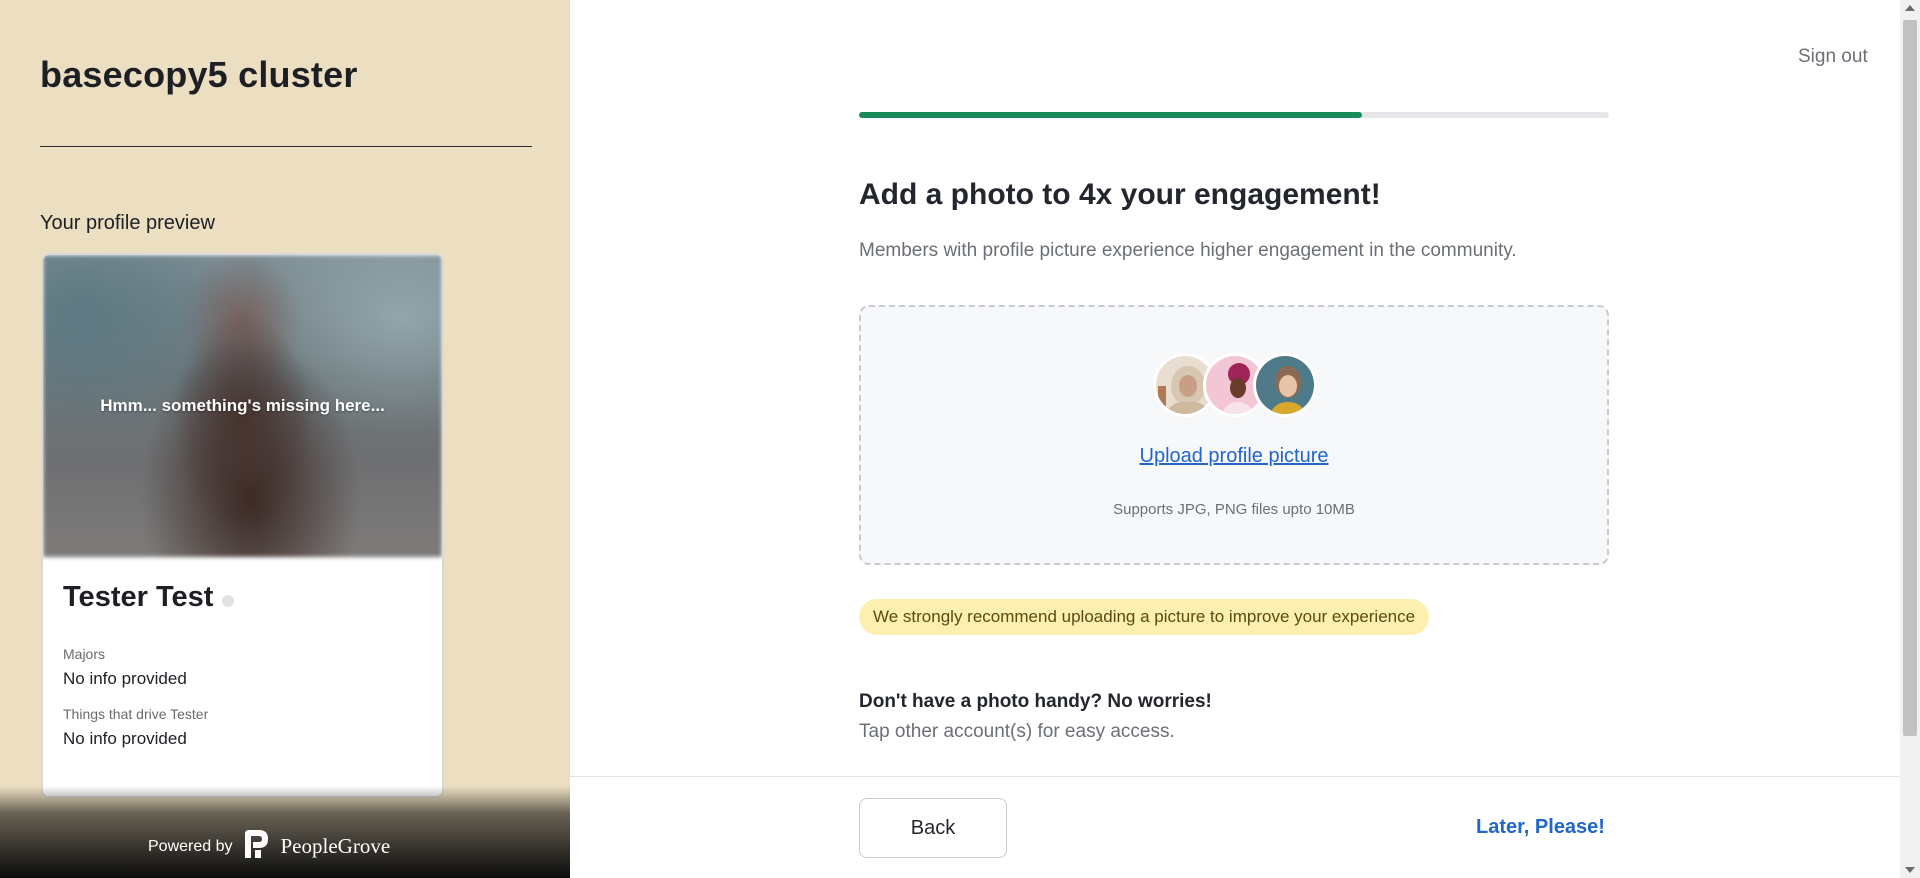 This screenshot has width=1920, height=878. Describe the element at coordinates (84, 654) in the screenshot. I see `field-label-majors: Majors` at that location.